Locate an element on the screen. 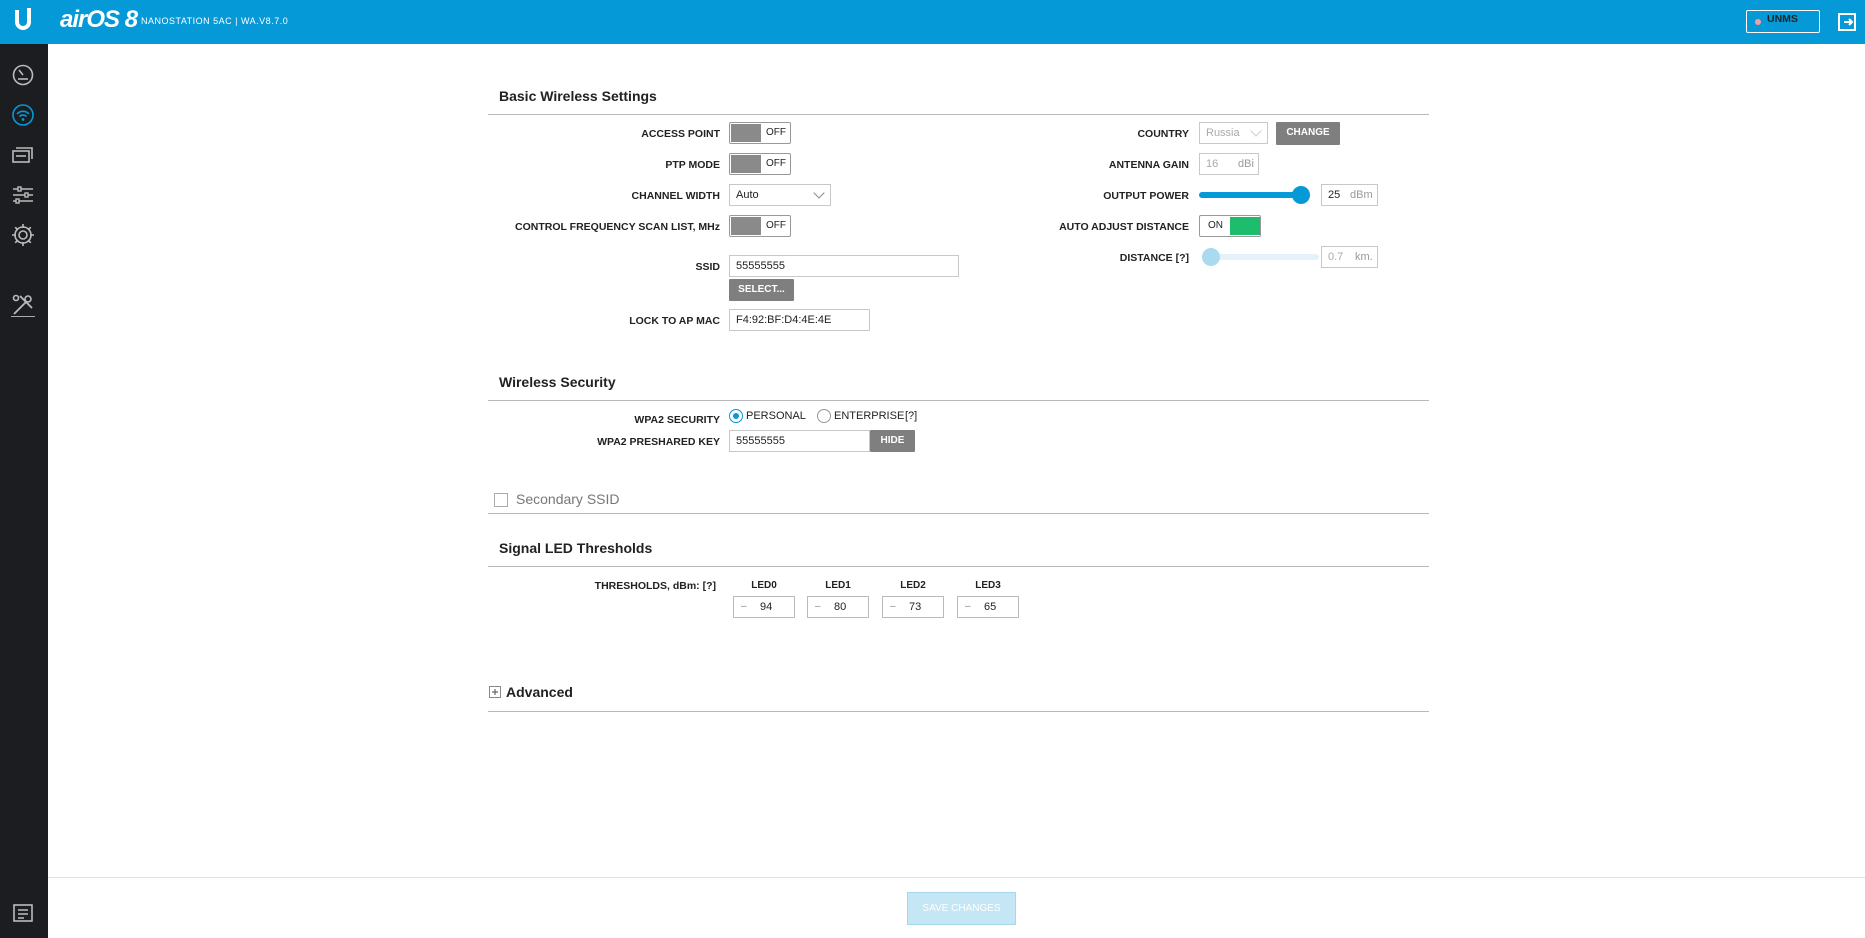 This screenshot has height=938, width=1865. led3-input: – 65 is located at coordinates (988, 607).